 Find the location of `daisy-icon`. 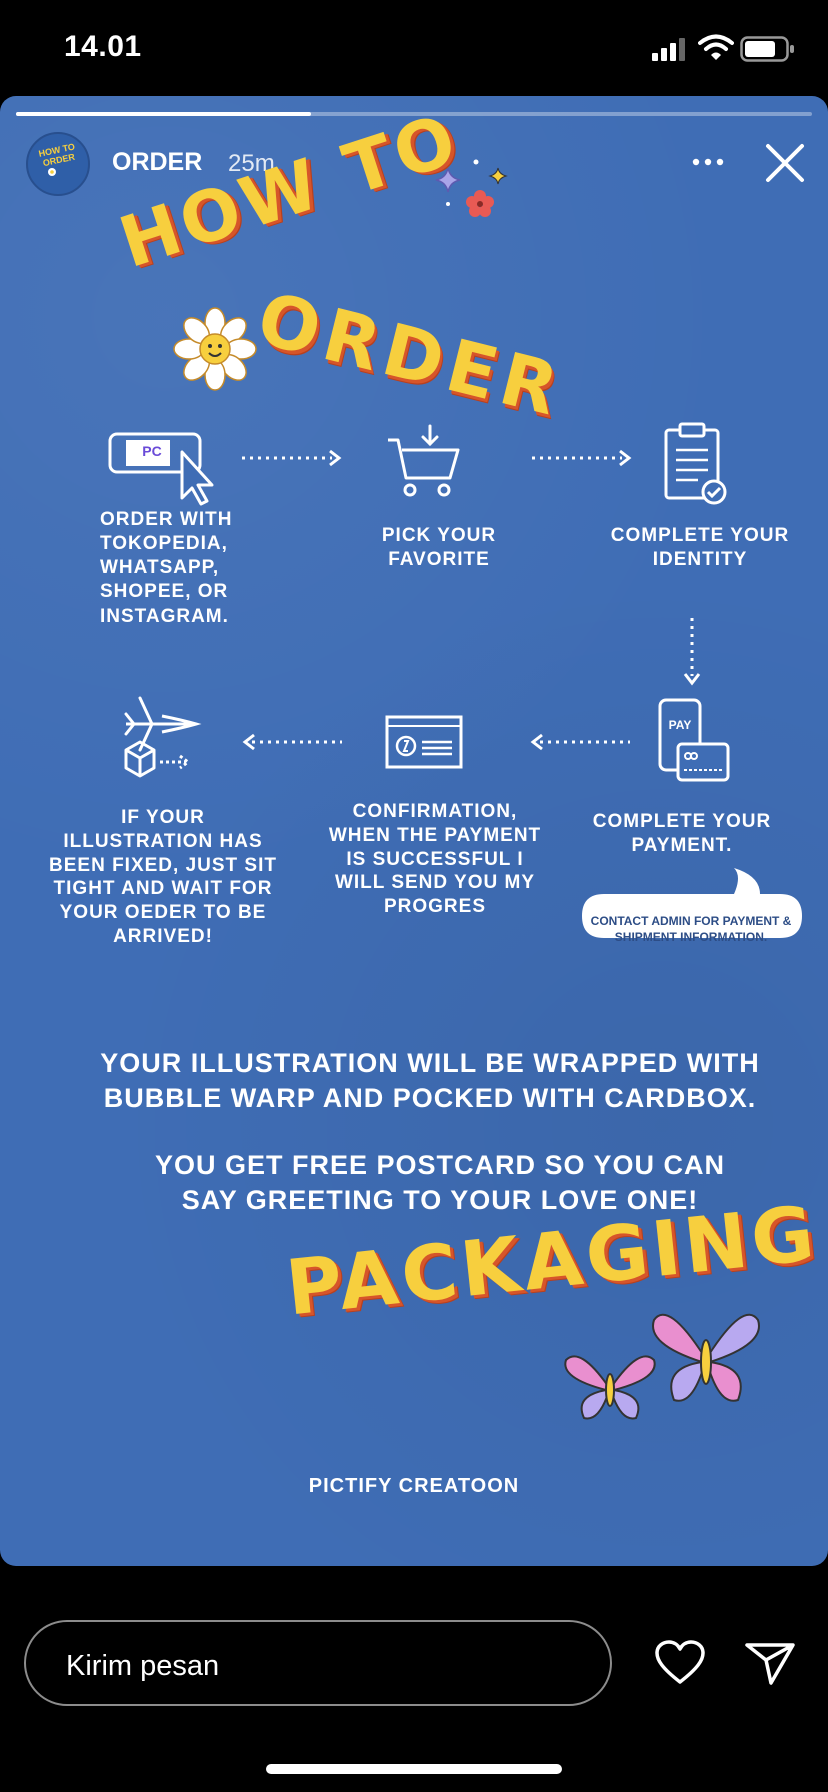

daisy-icon is located at coordinates (215, 349).